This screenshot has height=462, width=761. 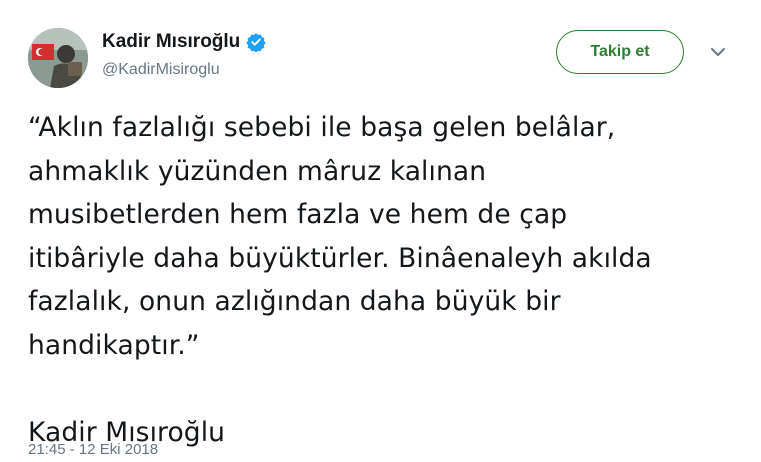 I want to click on tweet-text-line: musibetlerden hem fazla ve hem de çap, so click(x=298, y=214).